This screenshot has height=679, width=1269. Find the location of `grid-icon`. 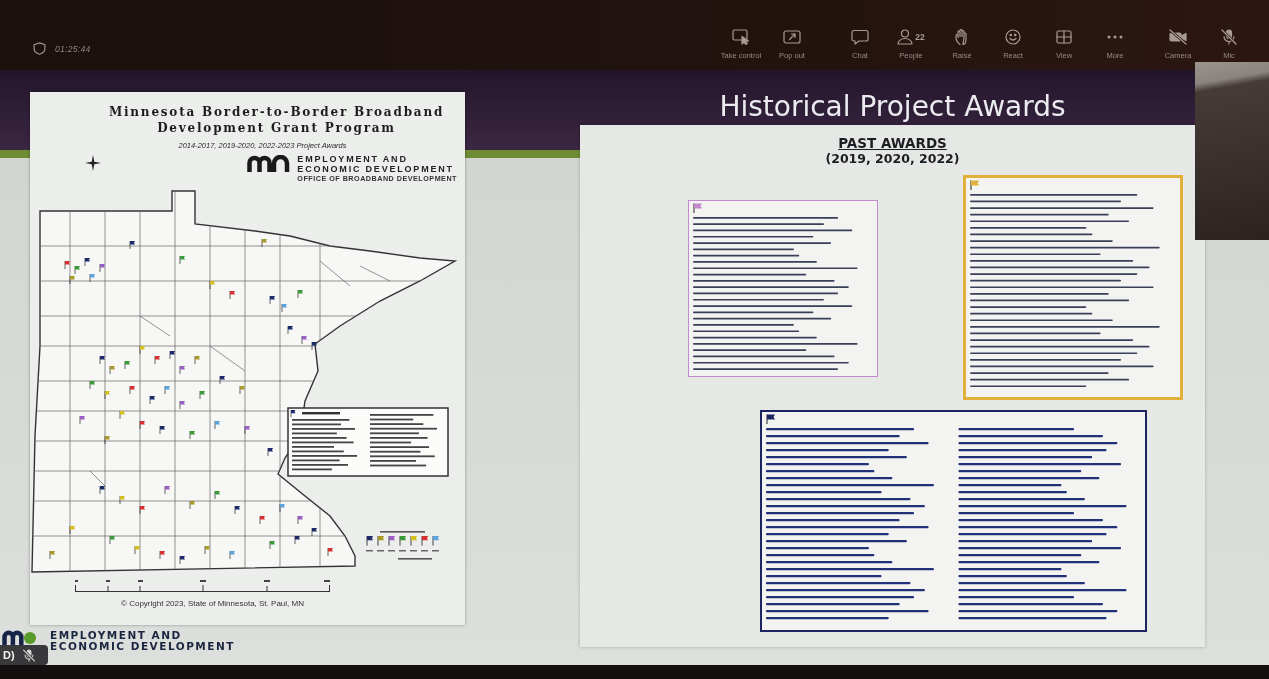

grid-icon is located at coordinates (1064, 37).